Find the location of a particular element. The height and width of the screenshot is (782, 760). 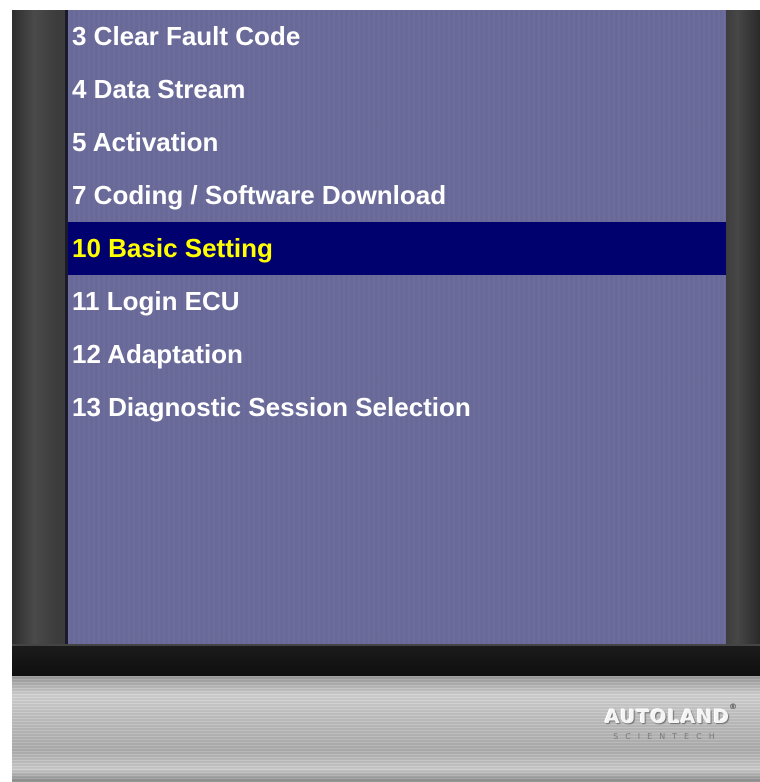

brand-name: AUTOLAND ® is located at coordinates (670, 715).